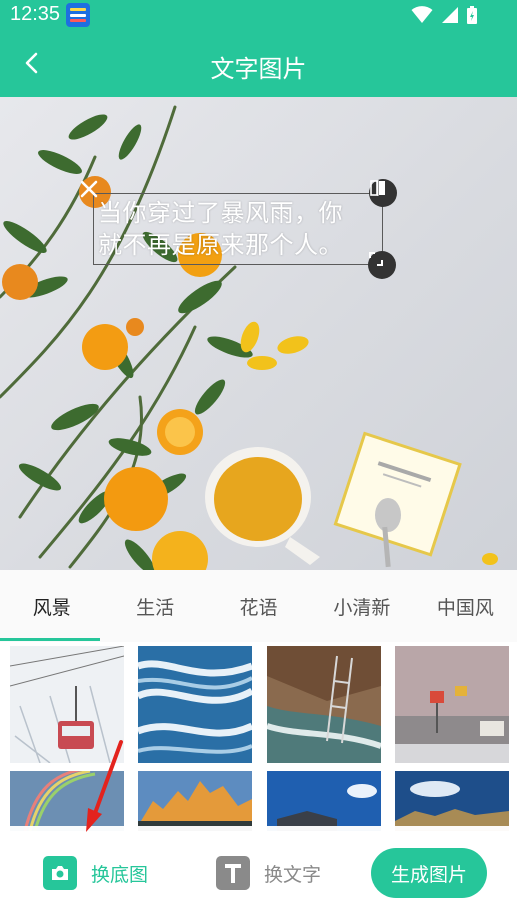  Describe the element at coordinates (67, 801) in the screenshot. I see `thumbnail-rainbow-sky` at that location.